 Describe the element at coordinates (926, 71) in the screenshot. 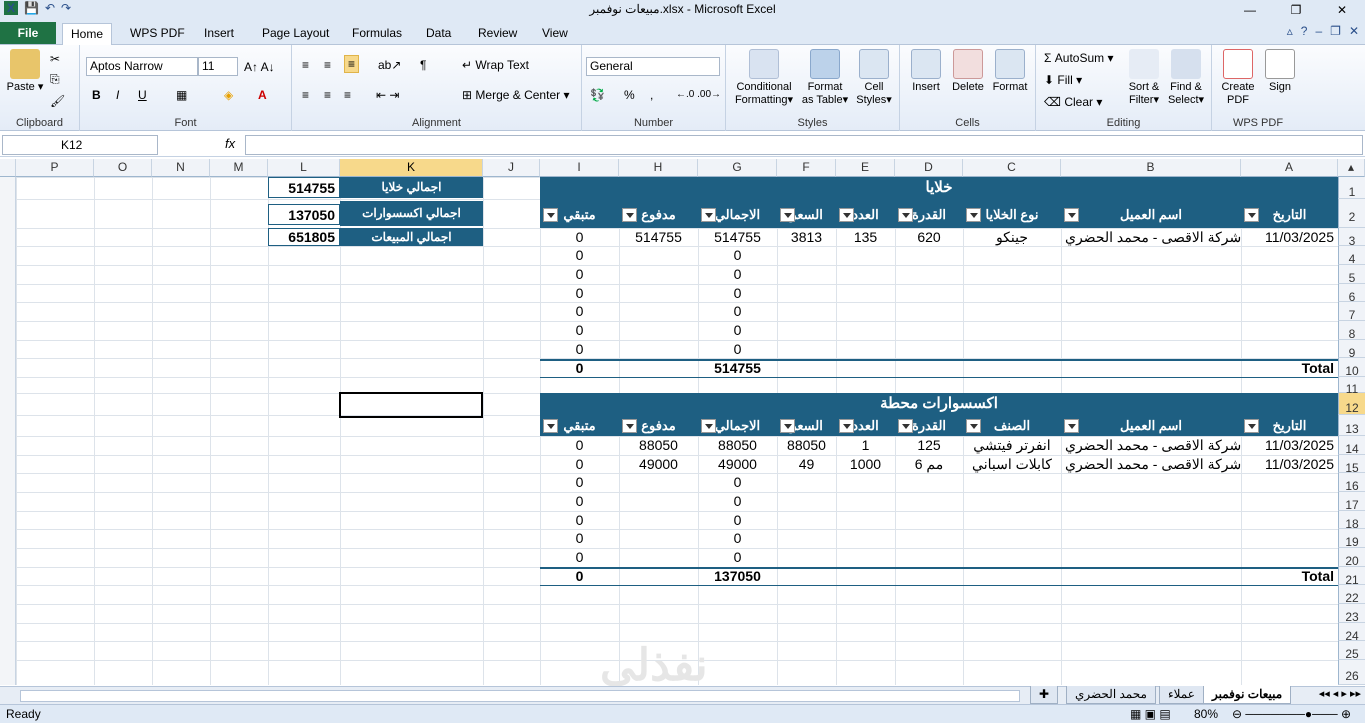

I see `insert-cells-button: Insert` at that location.